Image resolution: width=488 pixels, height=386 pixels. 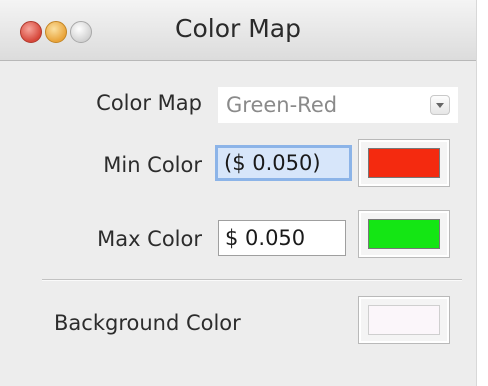 What do you see at coordinates (282, 105) in the screenshot?
I see `color-map-selected-value: Green-Red` at bounding box center [282, 105].